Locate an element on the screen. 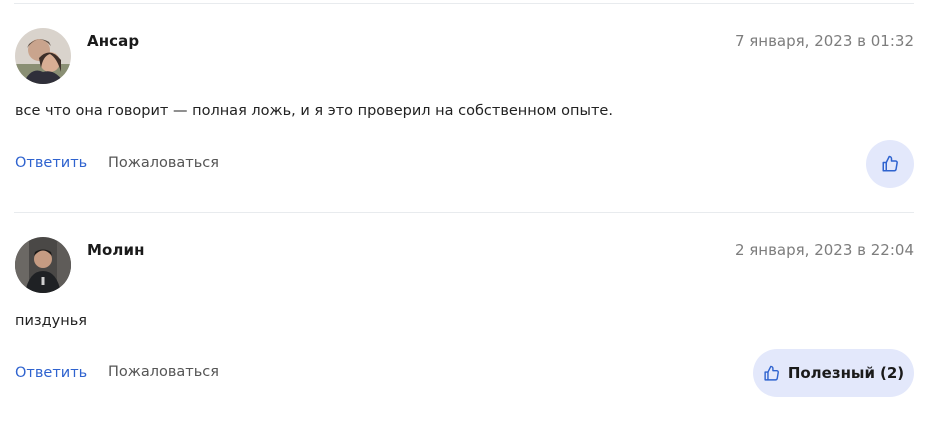  comment-author: Молин is located at coordinates (116, 250).